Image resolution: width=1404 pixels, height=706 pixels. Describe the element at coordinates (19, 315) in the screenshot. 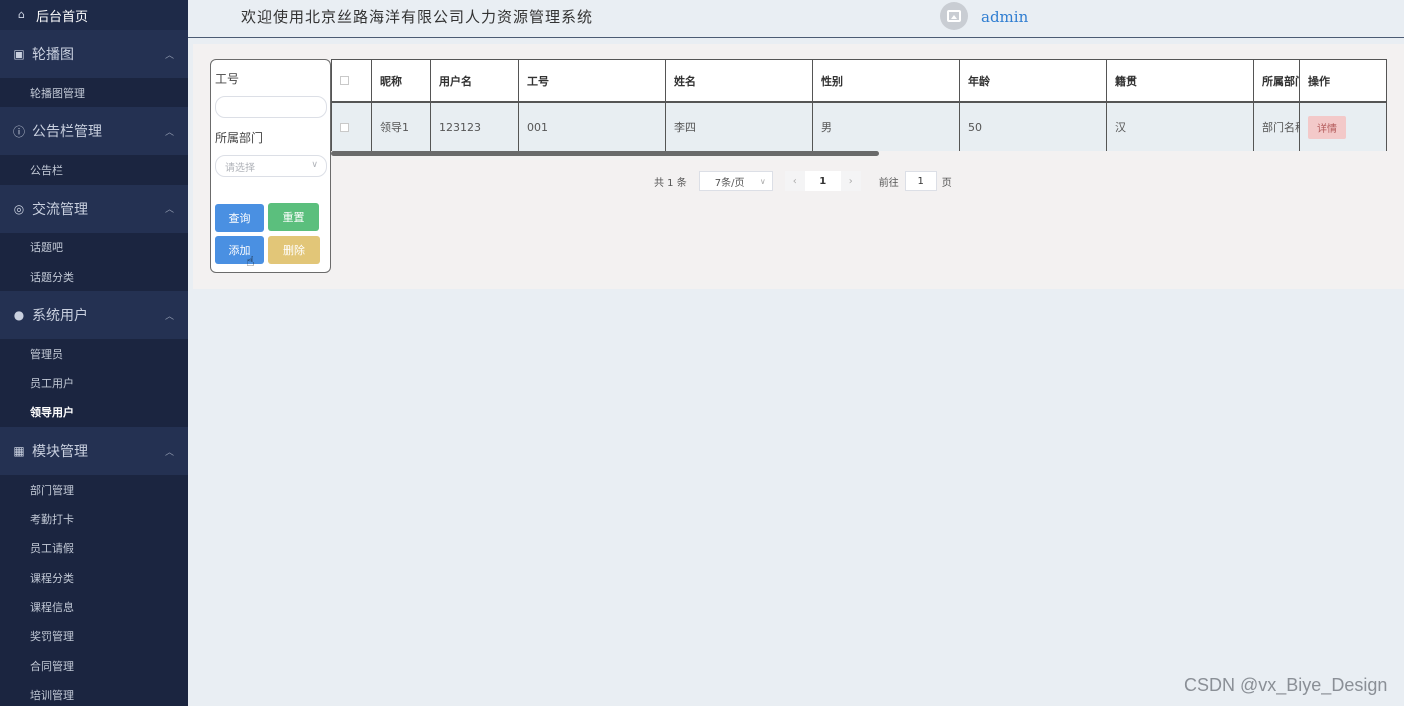

I see `user-icon: ●` at that location.